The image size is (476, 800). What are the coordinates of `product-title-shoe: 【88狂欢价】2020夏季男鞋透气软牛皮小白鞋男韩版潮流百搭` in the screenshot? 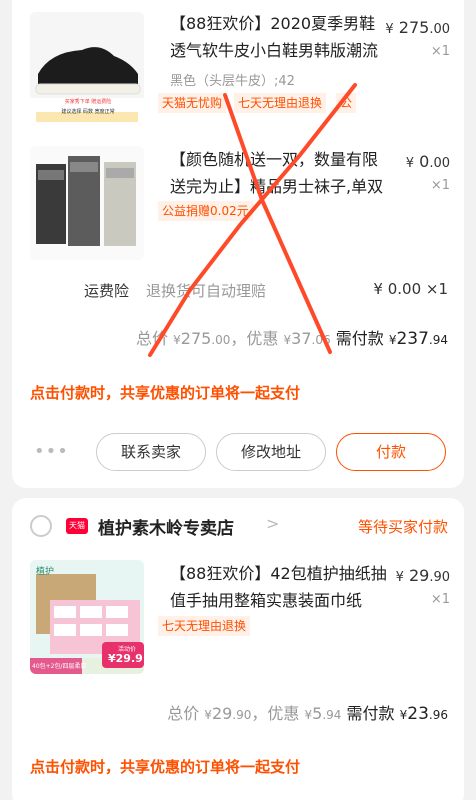 It's located at (279, 37).